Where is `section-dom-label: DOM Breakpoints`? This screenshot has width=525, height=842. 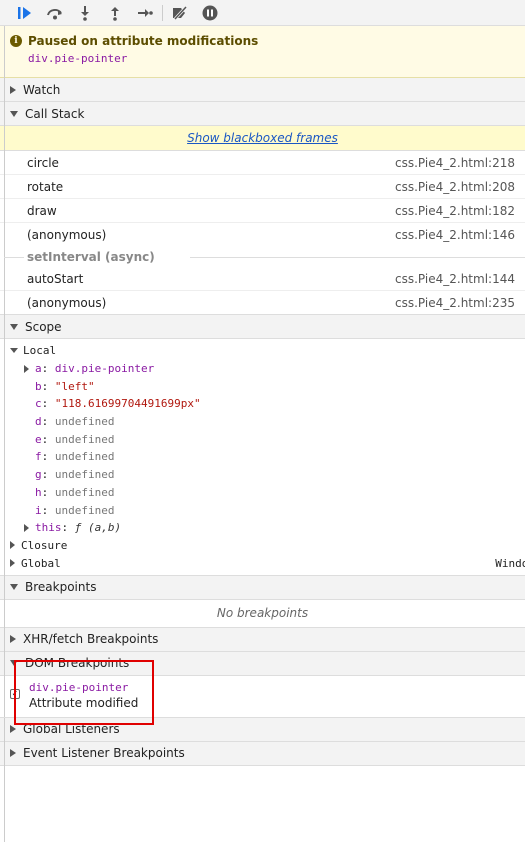
section-dom-label: DOM Breakpoints is located at coordinates (77, 663).